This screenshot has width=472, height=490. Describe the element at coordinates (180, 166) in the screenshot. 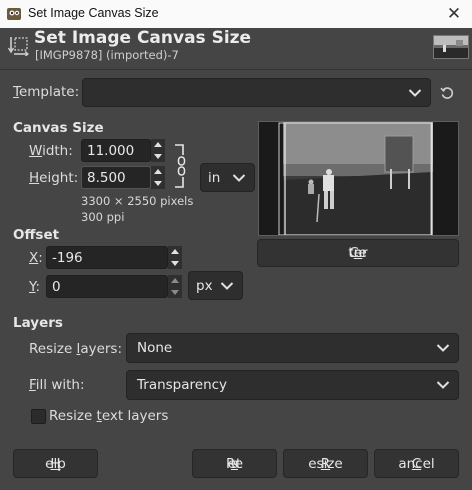

I see `chain-link-icon` at that location.